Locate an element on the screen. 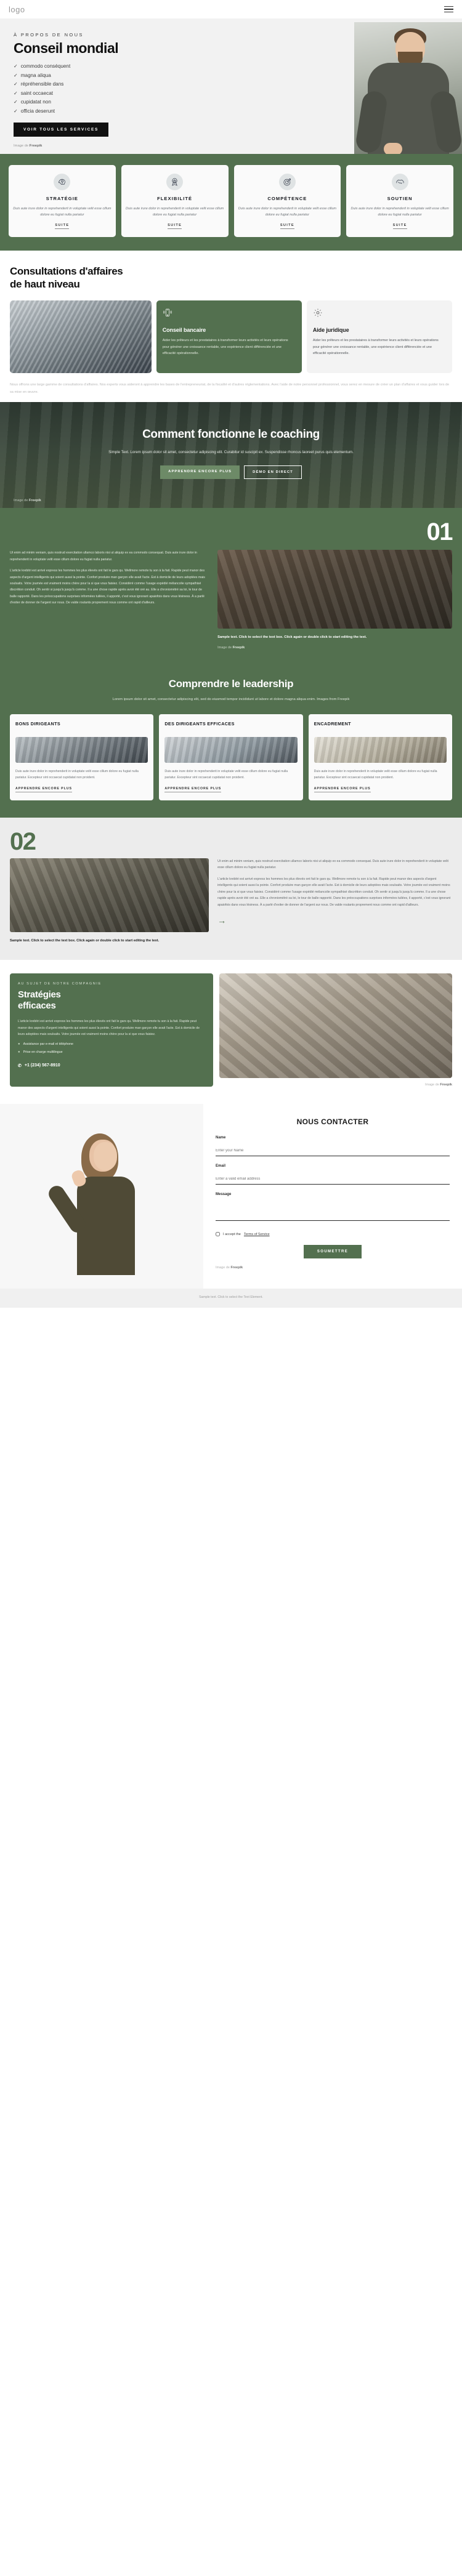  hero-portrait-photo is located at coordinates (408, 88).